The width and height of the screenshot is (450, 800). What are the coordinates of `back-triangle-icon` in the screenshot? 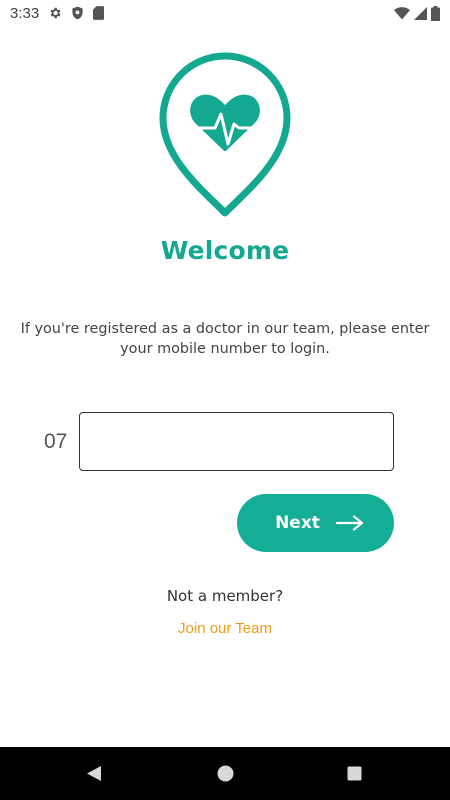 It's located at (94, 773).